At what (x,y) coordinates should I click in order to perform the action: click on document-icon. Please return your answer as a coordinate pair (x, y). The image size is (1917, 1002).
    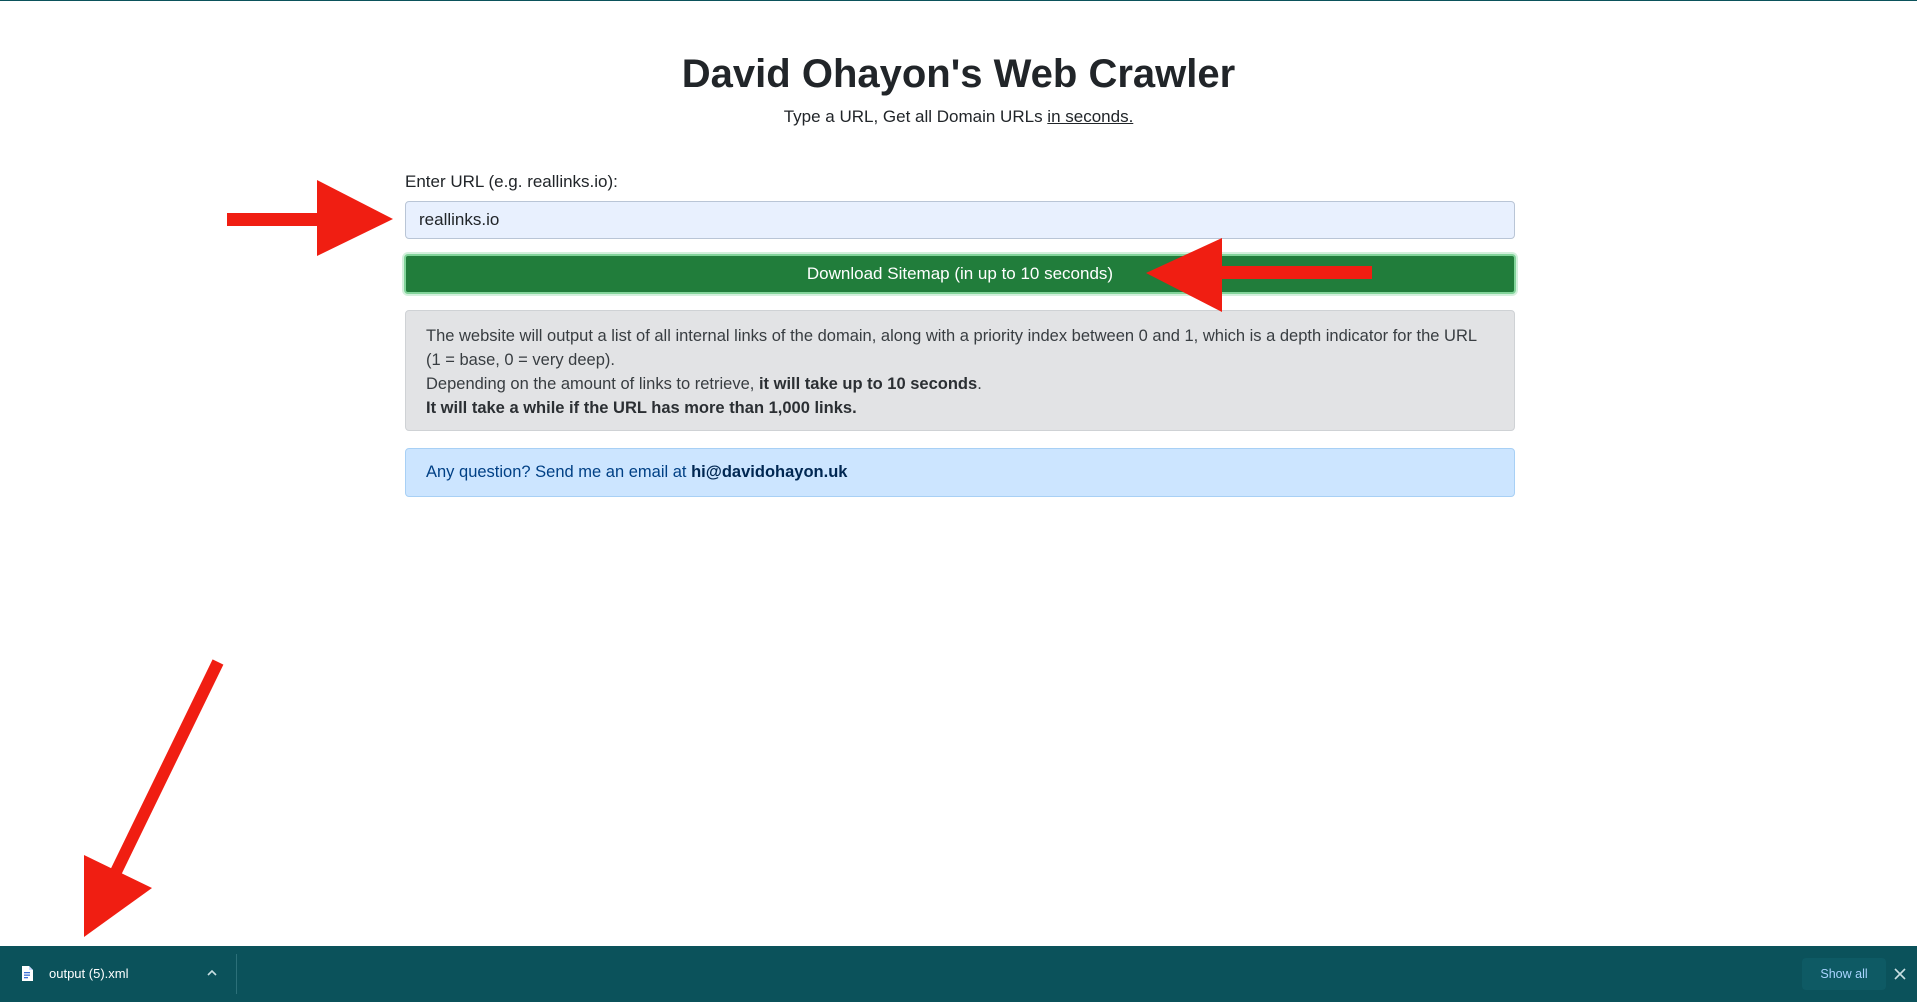
    Looking at the image, I should click on (27, 973).